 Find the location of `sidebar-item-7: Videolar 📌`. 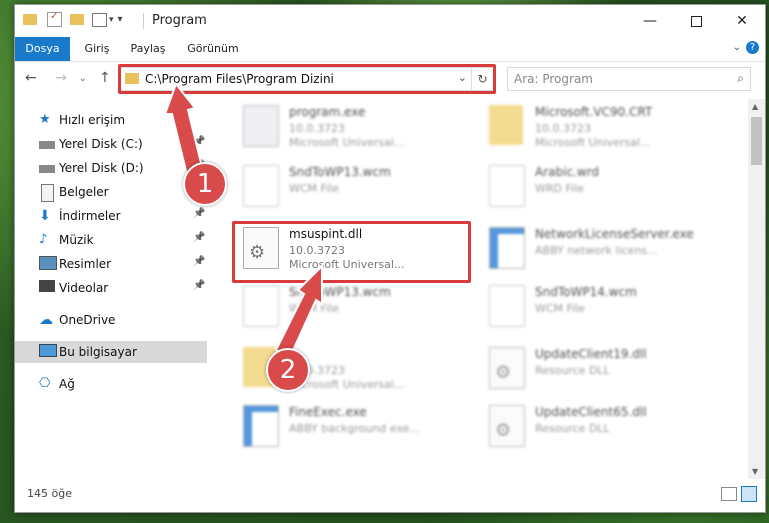

sidebar-item-7: Videolar 📌 is located at coordinates (111, 288).